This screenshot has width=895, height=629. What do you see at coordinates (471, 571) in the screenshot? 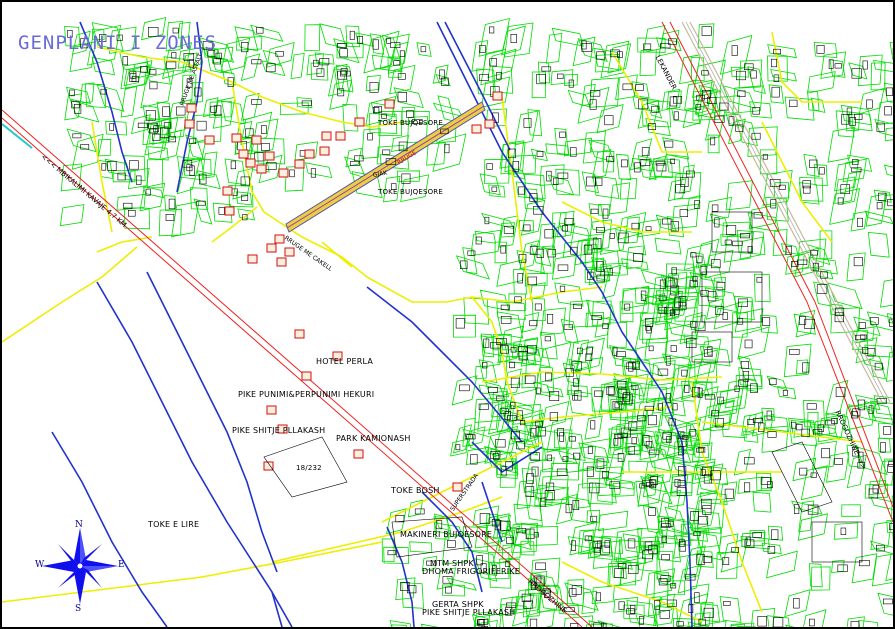
I see `label-dhoma-frigoriferike: DHOMA FRIGORIFERIKE` at bounding box center [471, 571].